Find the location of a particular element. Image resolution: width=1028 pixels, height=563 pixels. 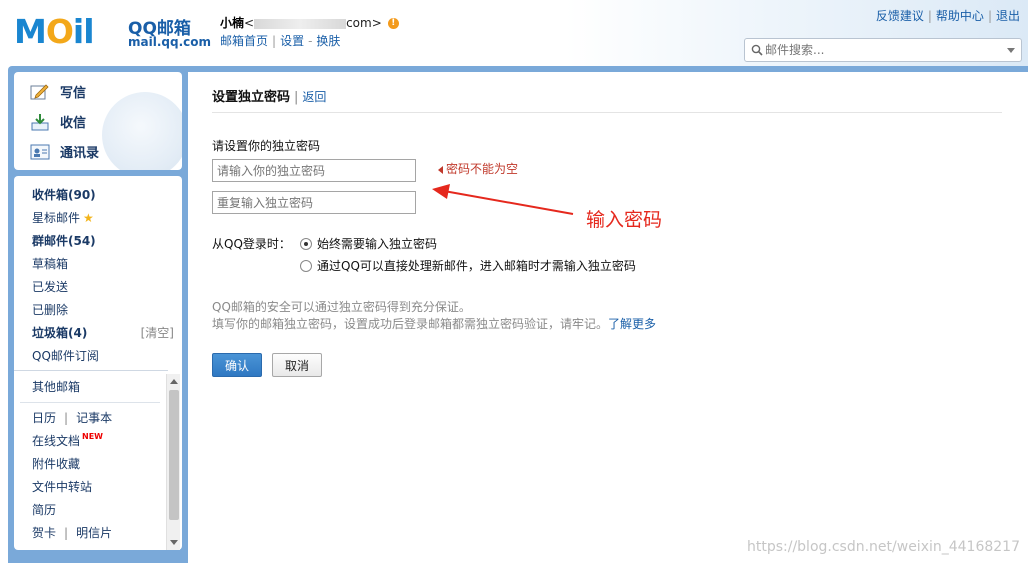

link-online-docs: 在线文档 NEW is located at coordinates (67, 440).